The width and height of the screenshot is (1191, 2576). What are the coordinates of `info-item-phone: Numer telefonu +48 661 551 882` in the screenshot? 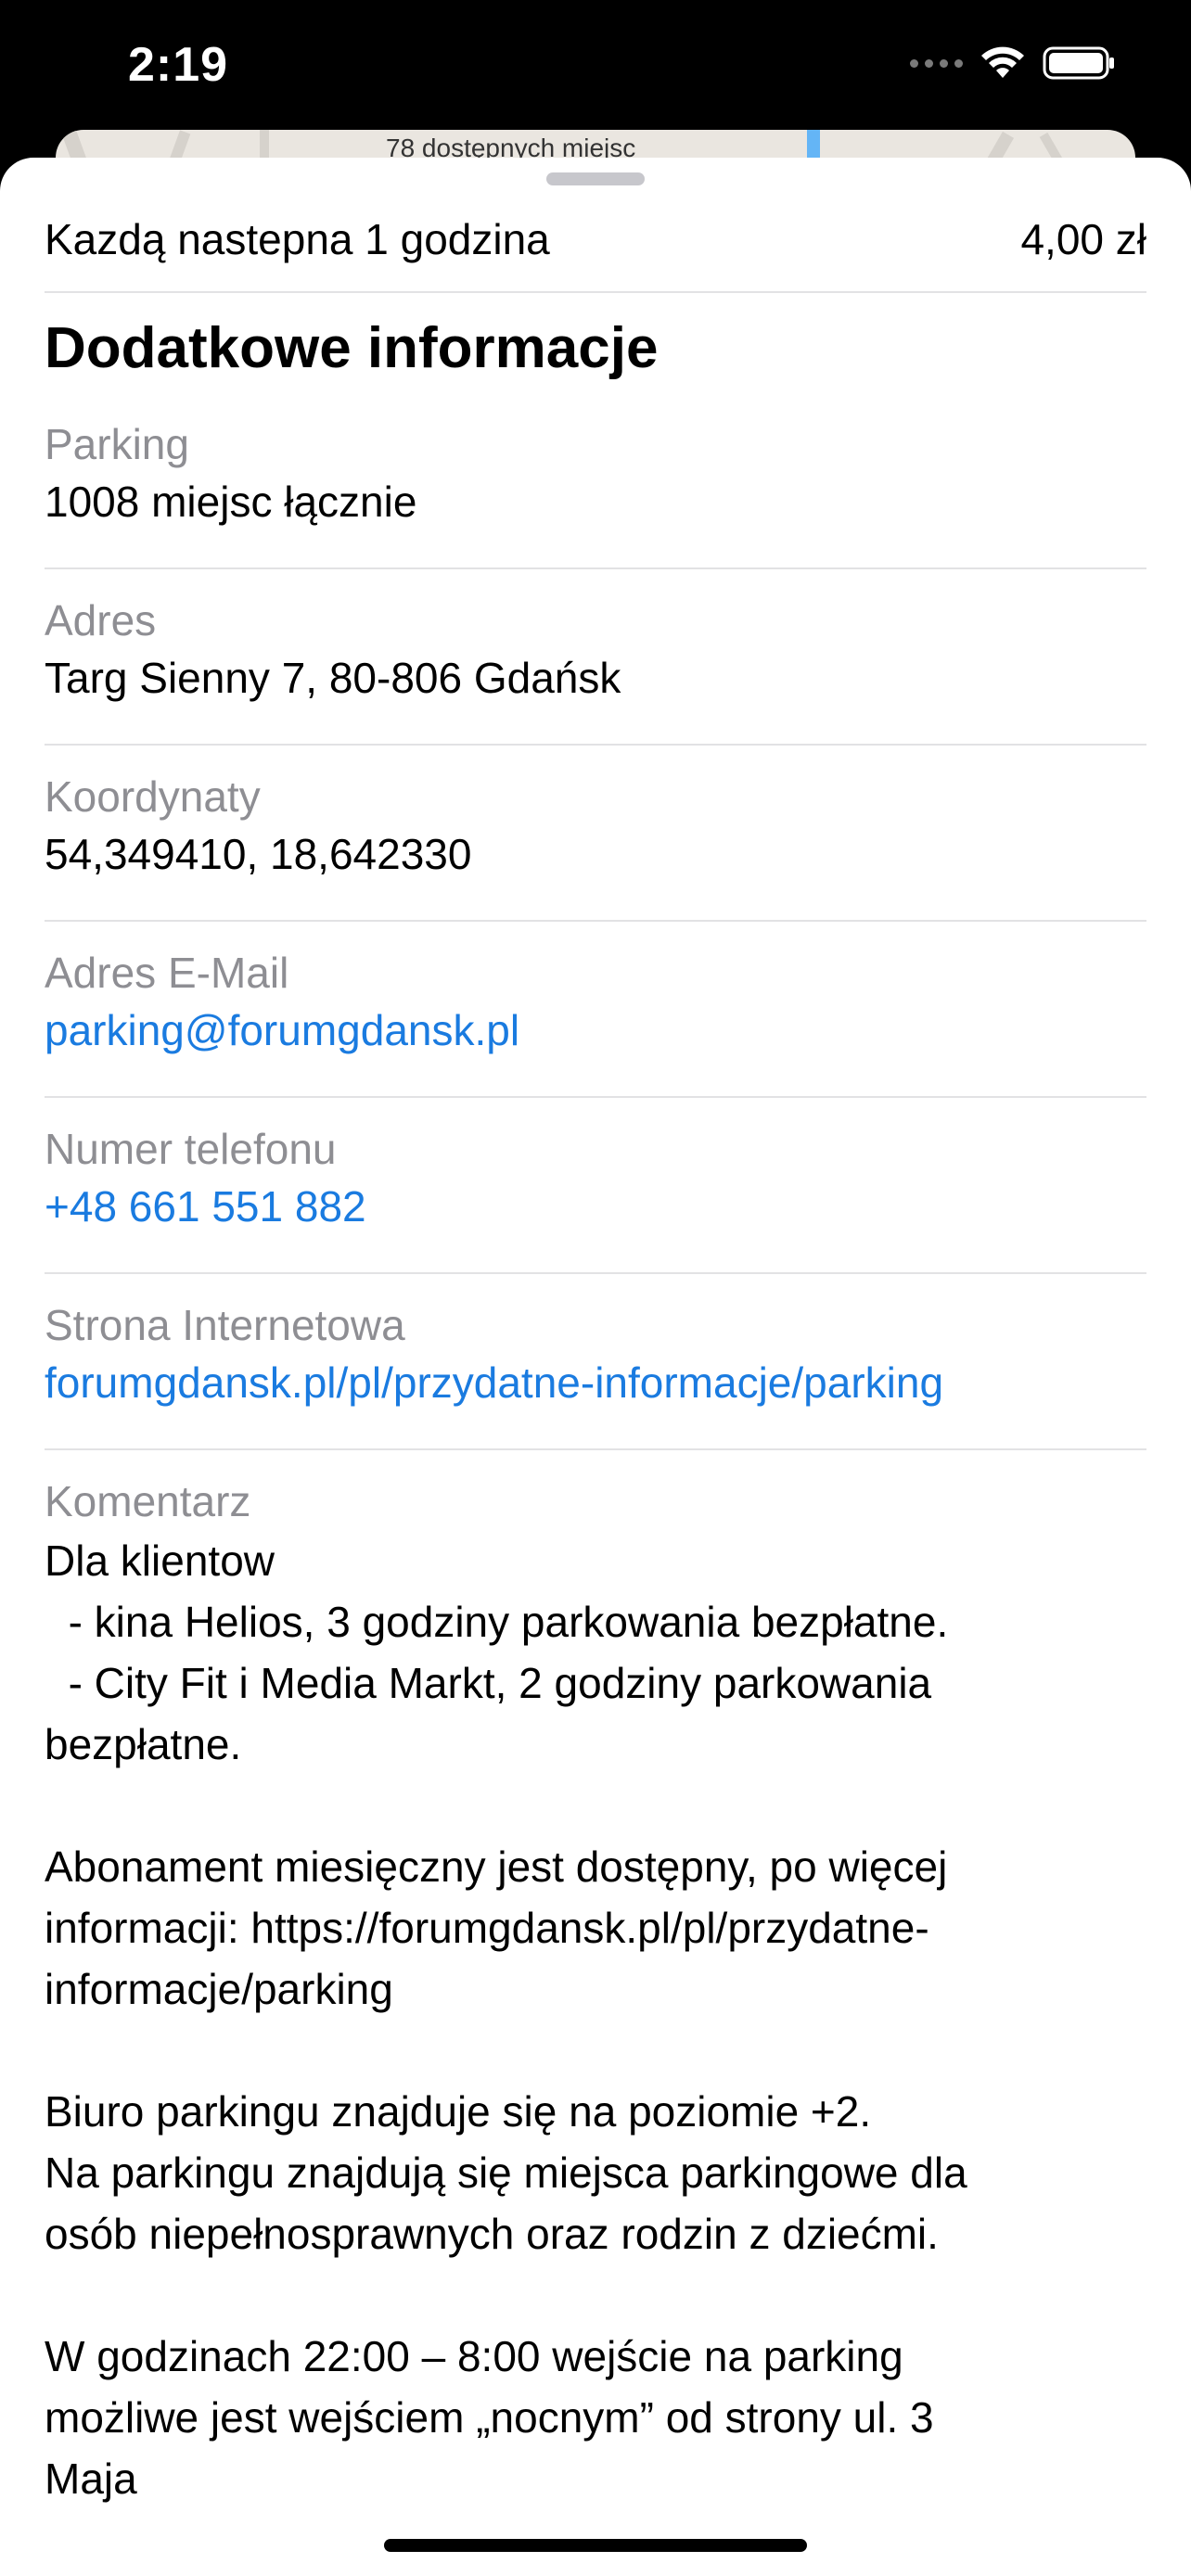 It's located at (595, 1177).